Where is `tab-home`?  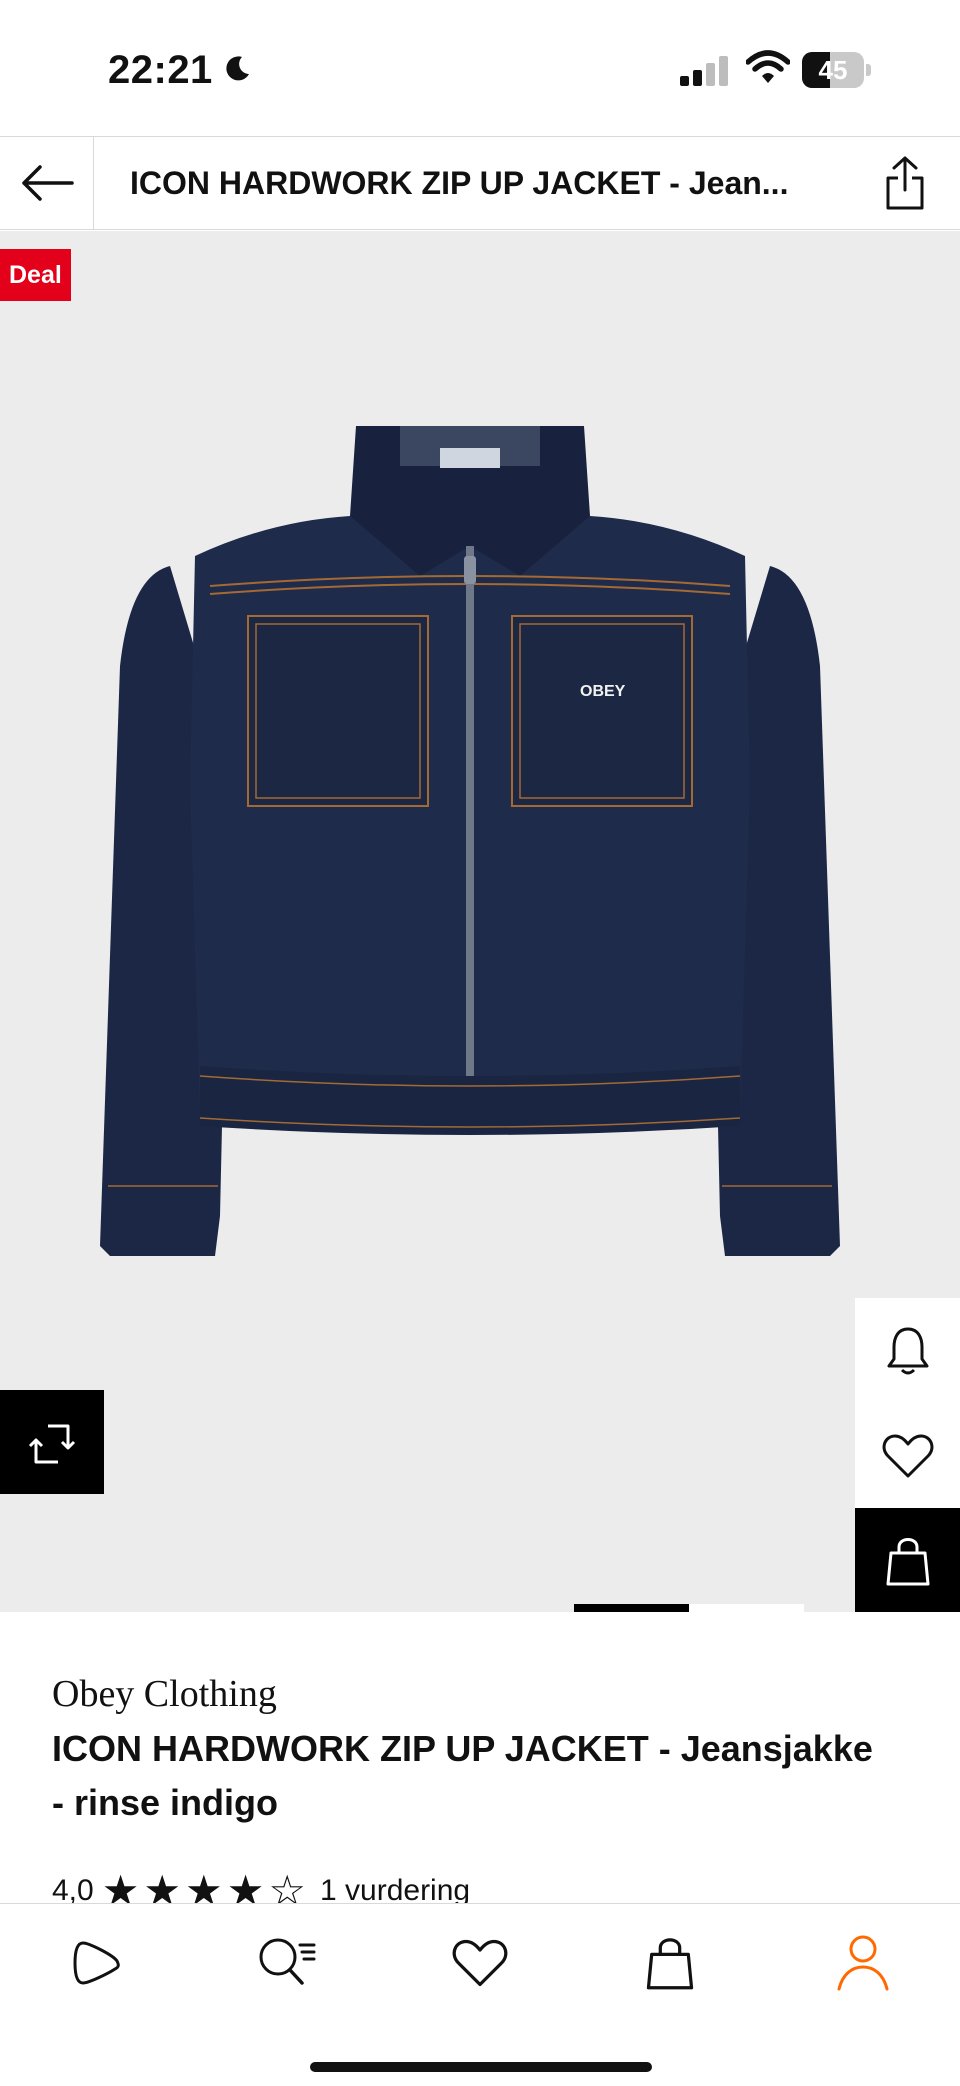
tab-home is located at coordinates (97, 1963).